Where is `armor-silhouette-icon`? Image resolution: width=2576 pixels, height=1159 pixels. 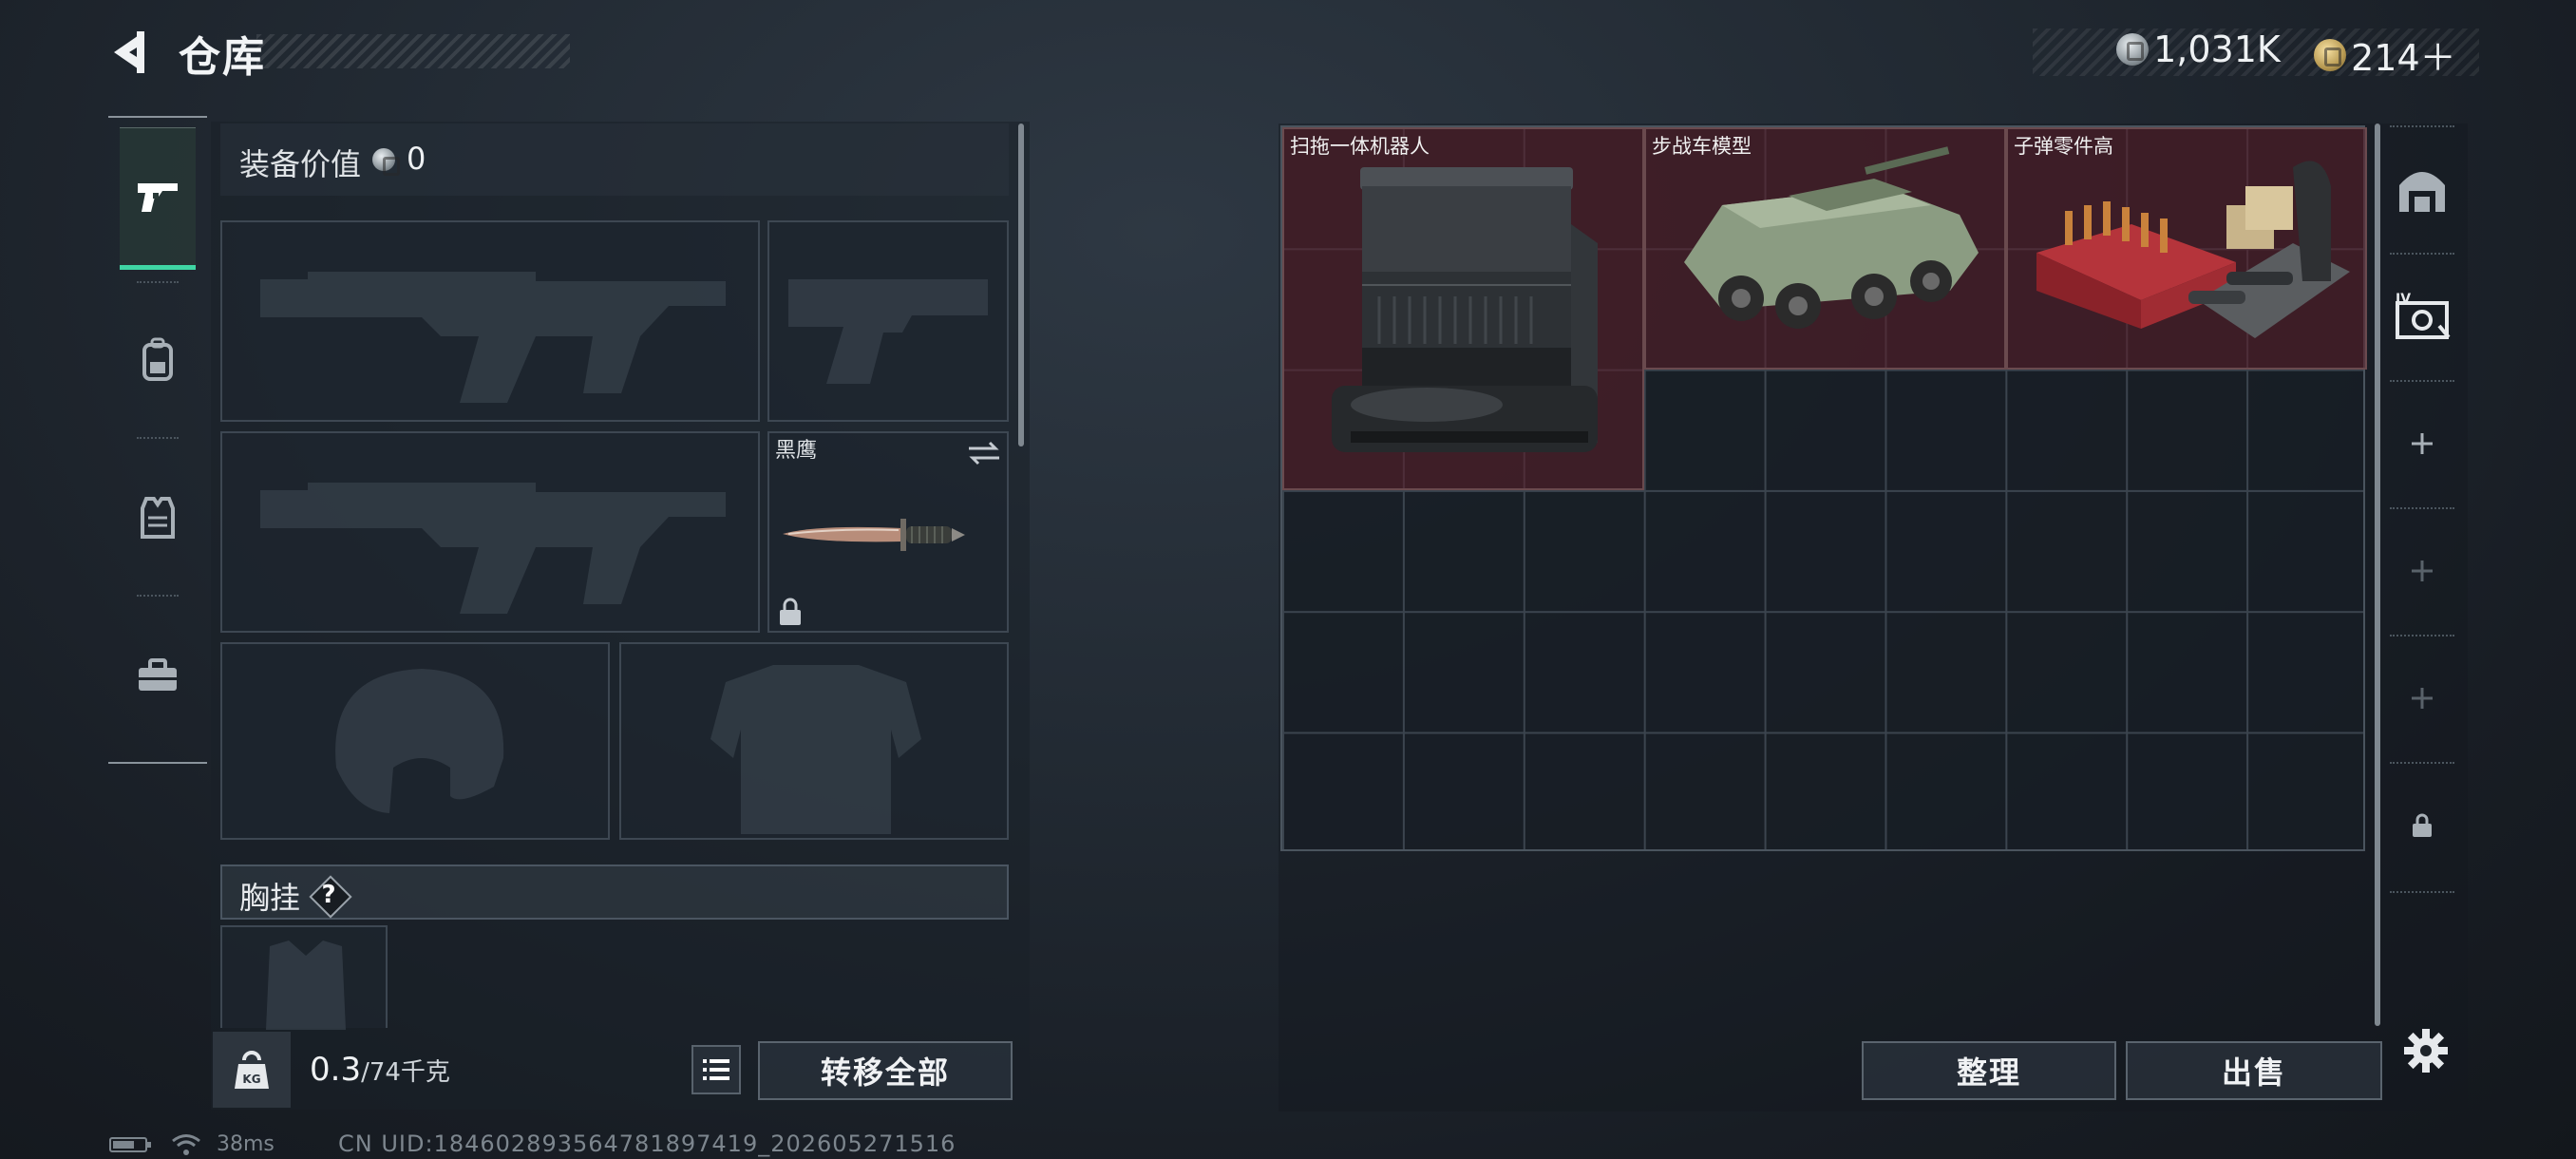
armor-silhouette-icon is located at coordinates (815, 749).